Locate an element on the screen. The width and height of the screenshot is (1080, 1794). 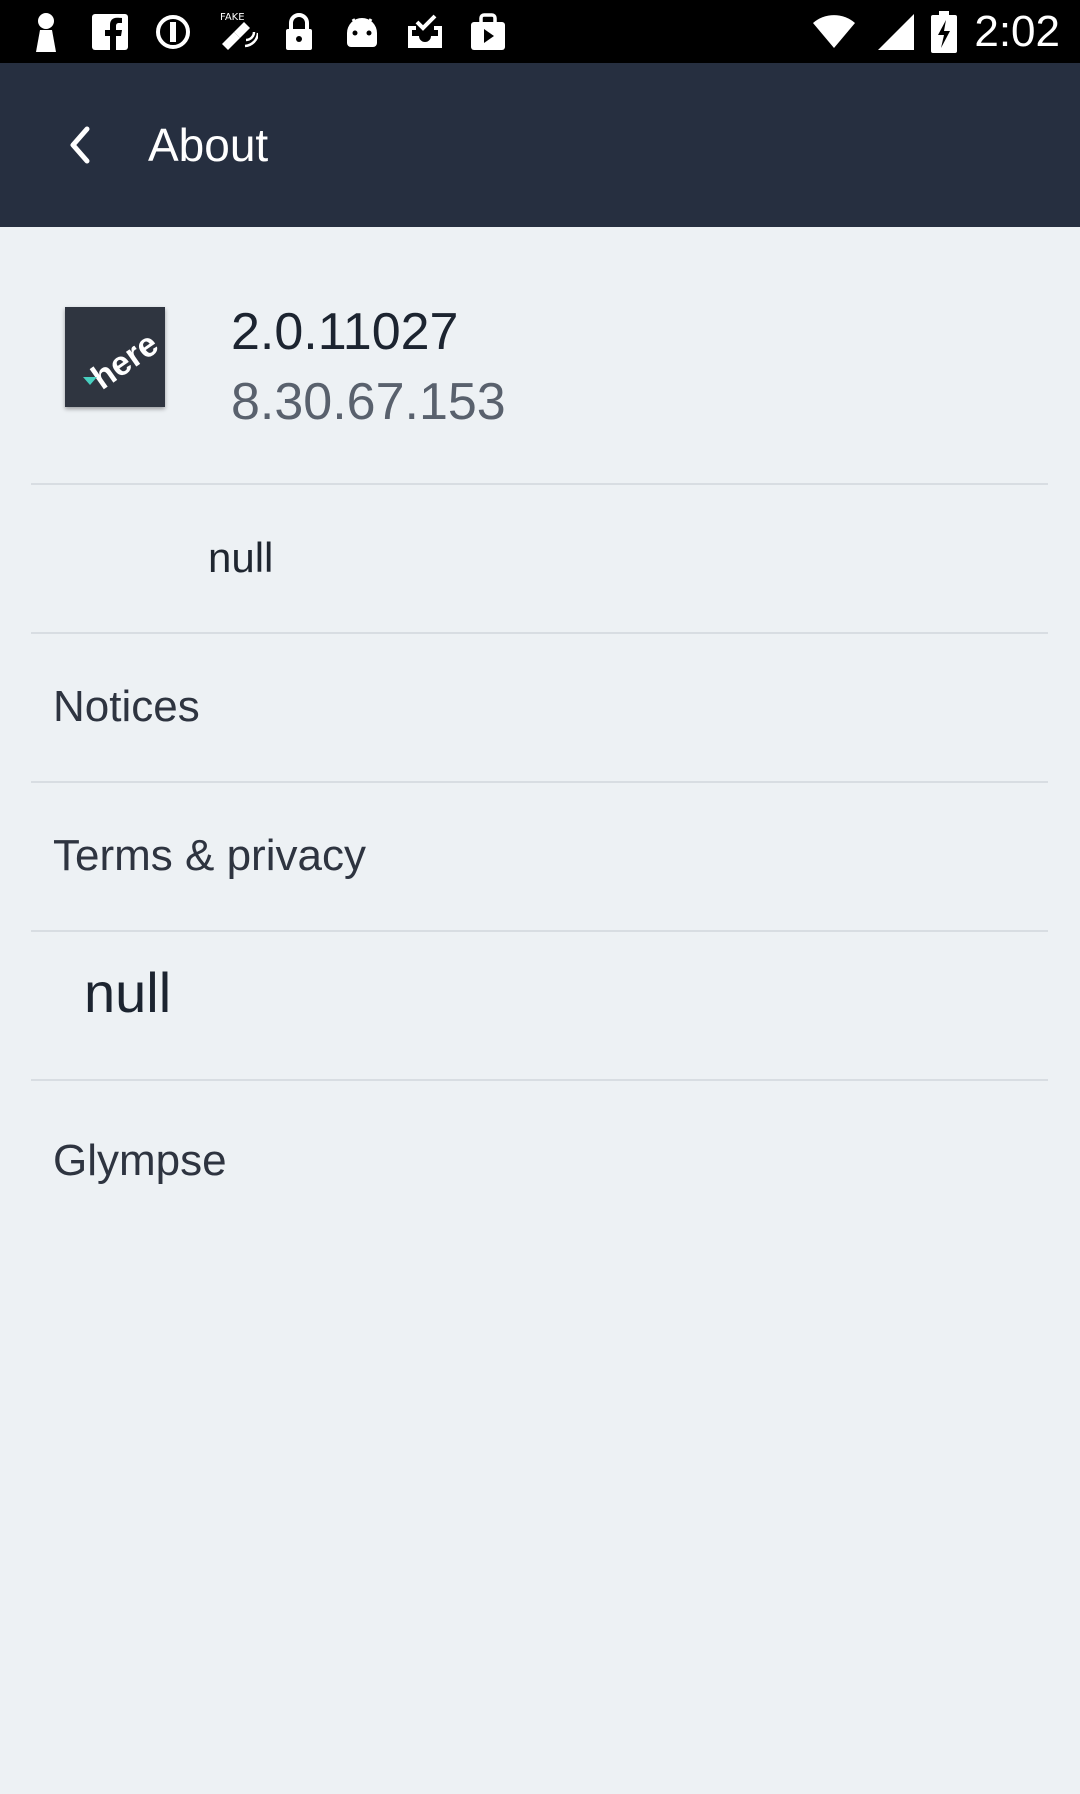
here-logo: here is located at coordinates (115, 357).